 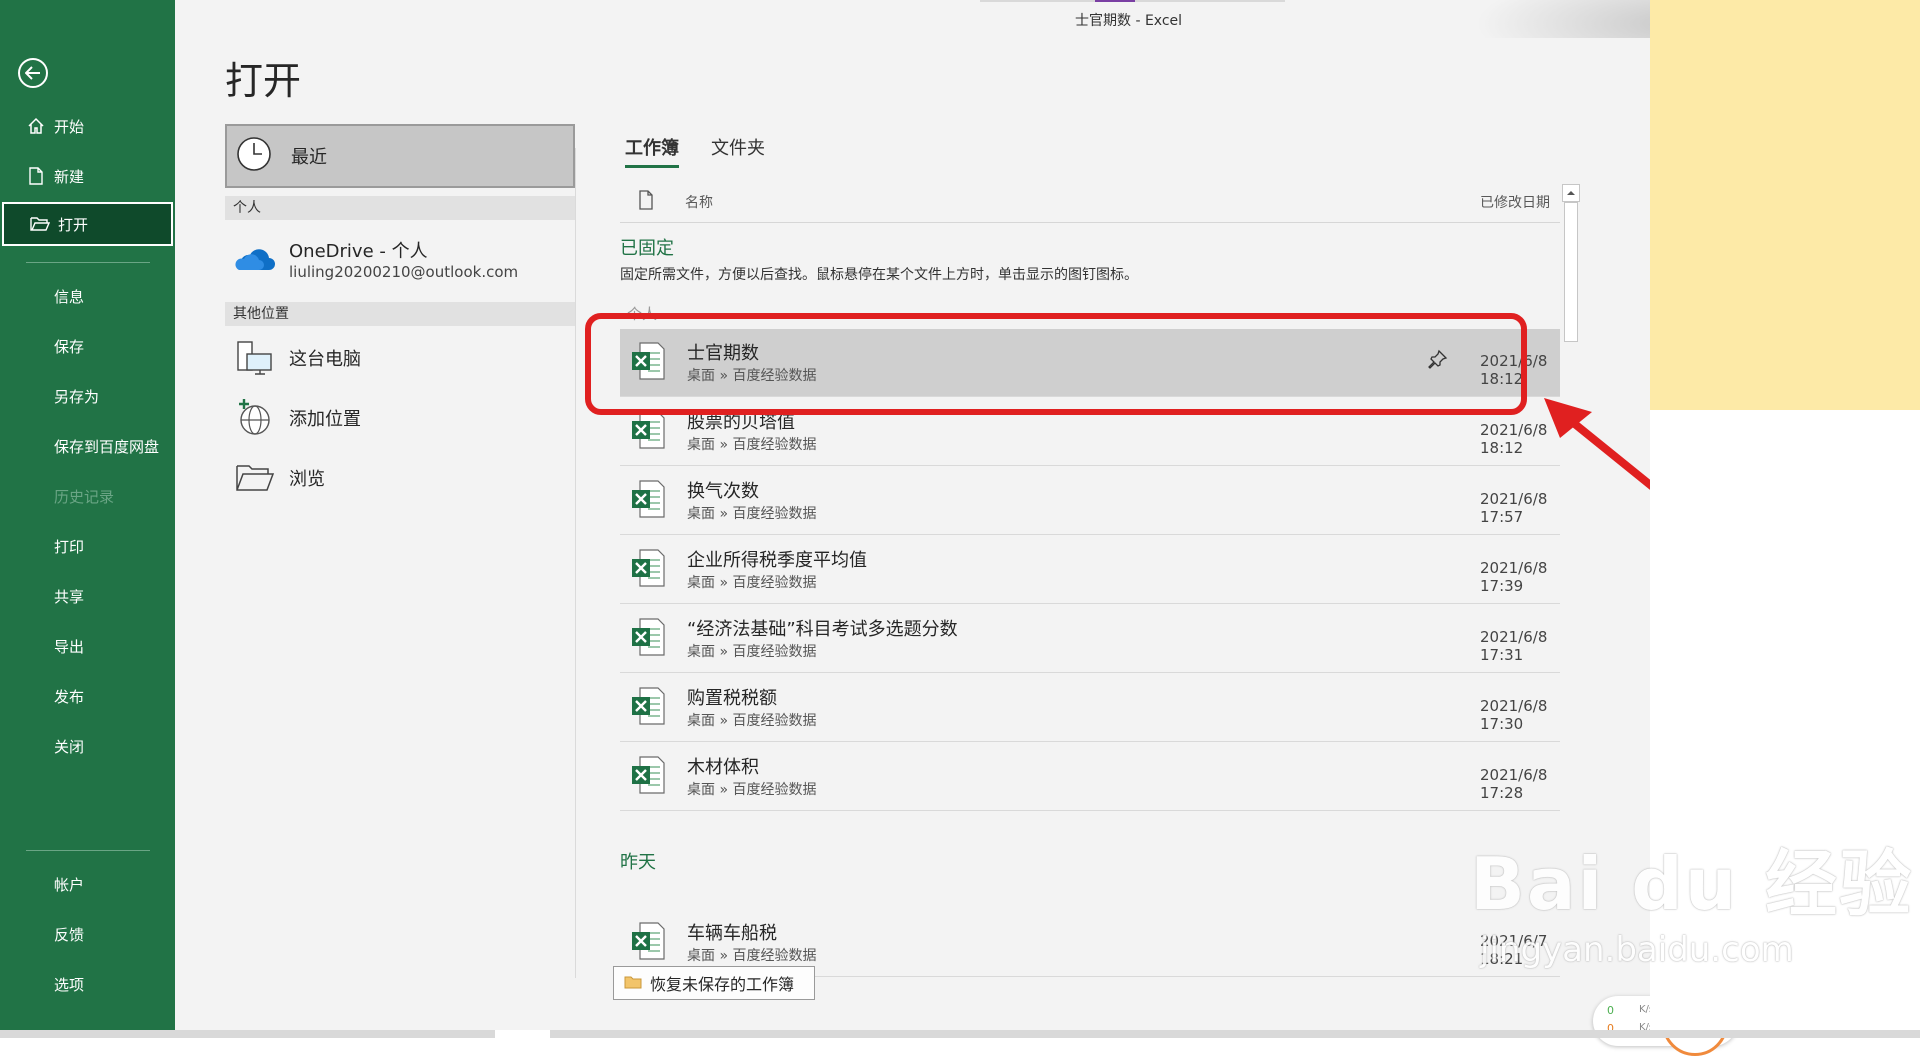 What do you see at coordinates (87, 346) in the screenshot?
I see `nav-save: 保存` at bounding box center [87, 346].